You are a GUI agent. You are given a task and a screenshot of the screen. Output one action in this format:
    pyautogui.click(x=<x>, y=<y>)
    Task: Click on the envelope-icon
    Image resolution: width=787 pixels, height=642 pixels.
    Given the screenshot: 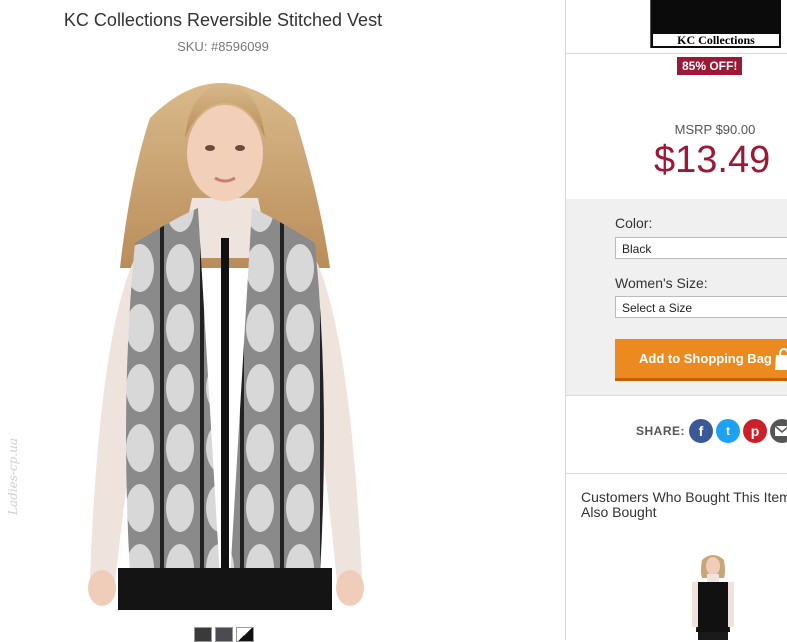 What is the action you would take?
    pyautogui.click(x=780, y=430)
    